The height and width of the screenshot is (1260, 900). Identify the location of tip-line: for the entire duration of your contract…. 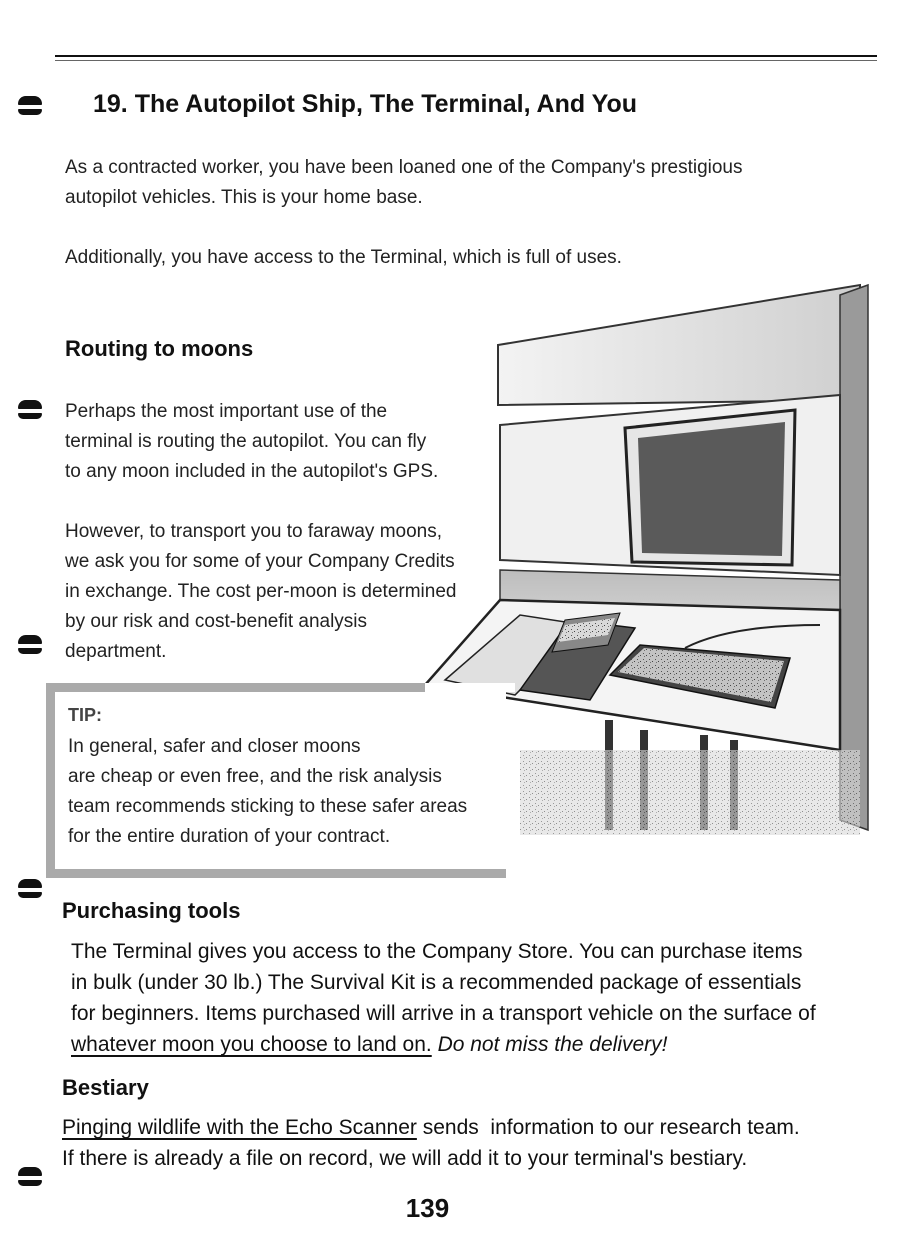
(229, 836).